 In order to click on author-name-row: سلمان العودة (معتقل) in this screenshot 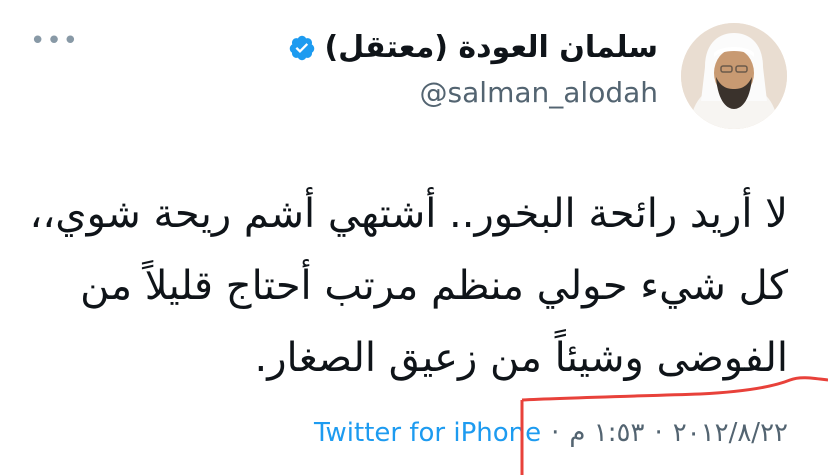, I will do `click(473, 47)`.